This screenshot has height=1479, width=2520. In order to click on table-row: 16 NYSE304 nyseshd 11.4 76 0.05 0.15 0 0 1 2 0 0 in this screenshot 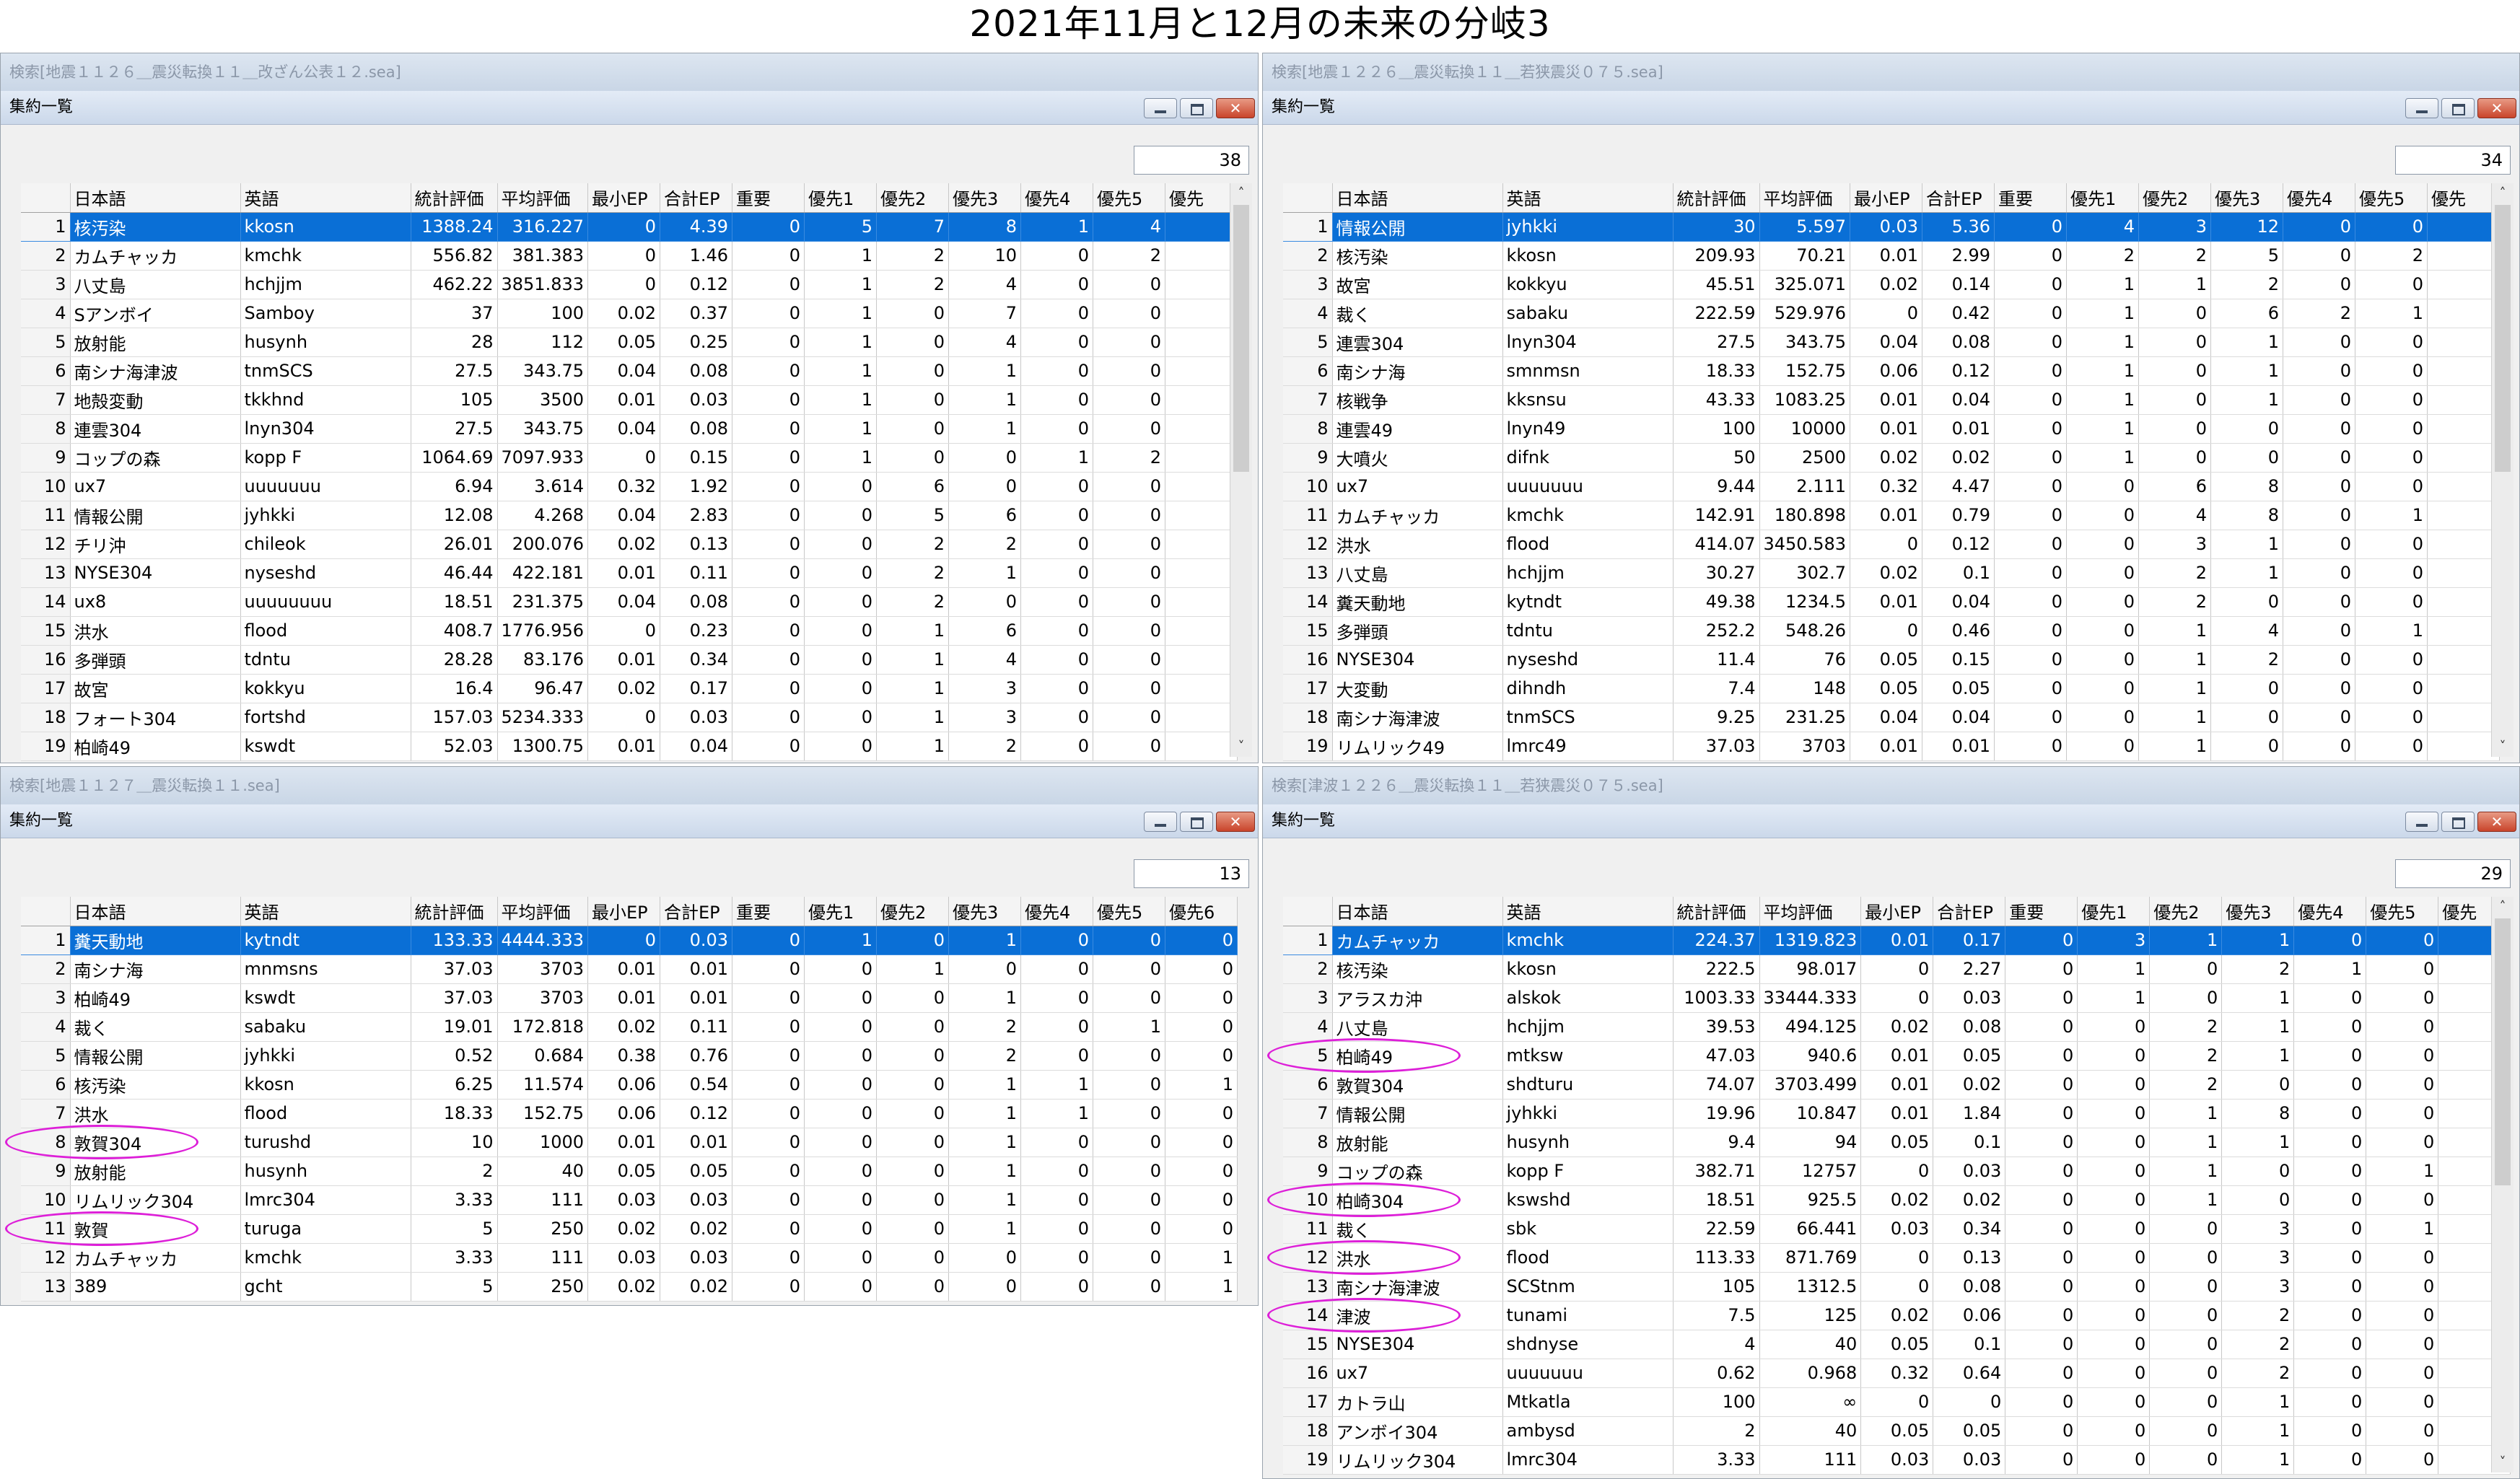, I will do `click(1892, 660)`.